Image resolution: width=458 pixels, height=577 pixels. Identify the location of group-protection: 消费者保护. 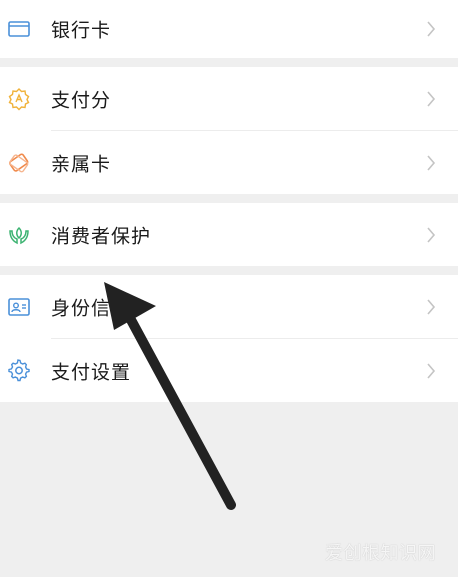
(229, 234).